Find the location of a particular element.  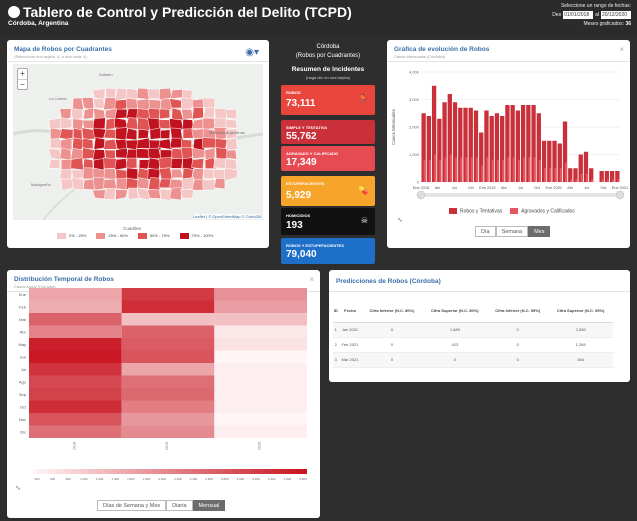

kpi-card-agravado: AGRAVADO Y CALIFICADO 17,349 is located at coordinates (328, 158).